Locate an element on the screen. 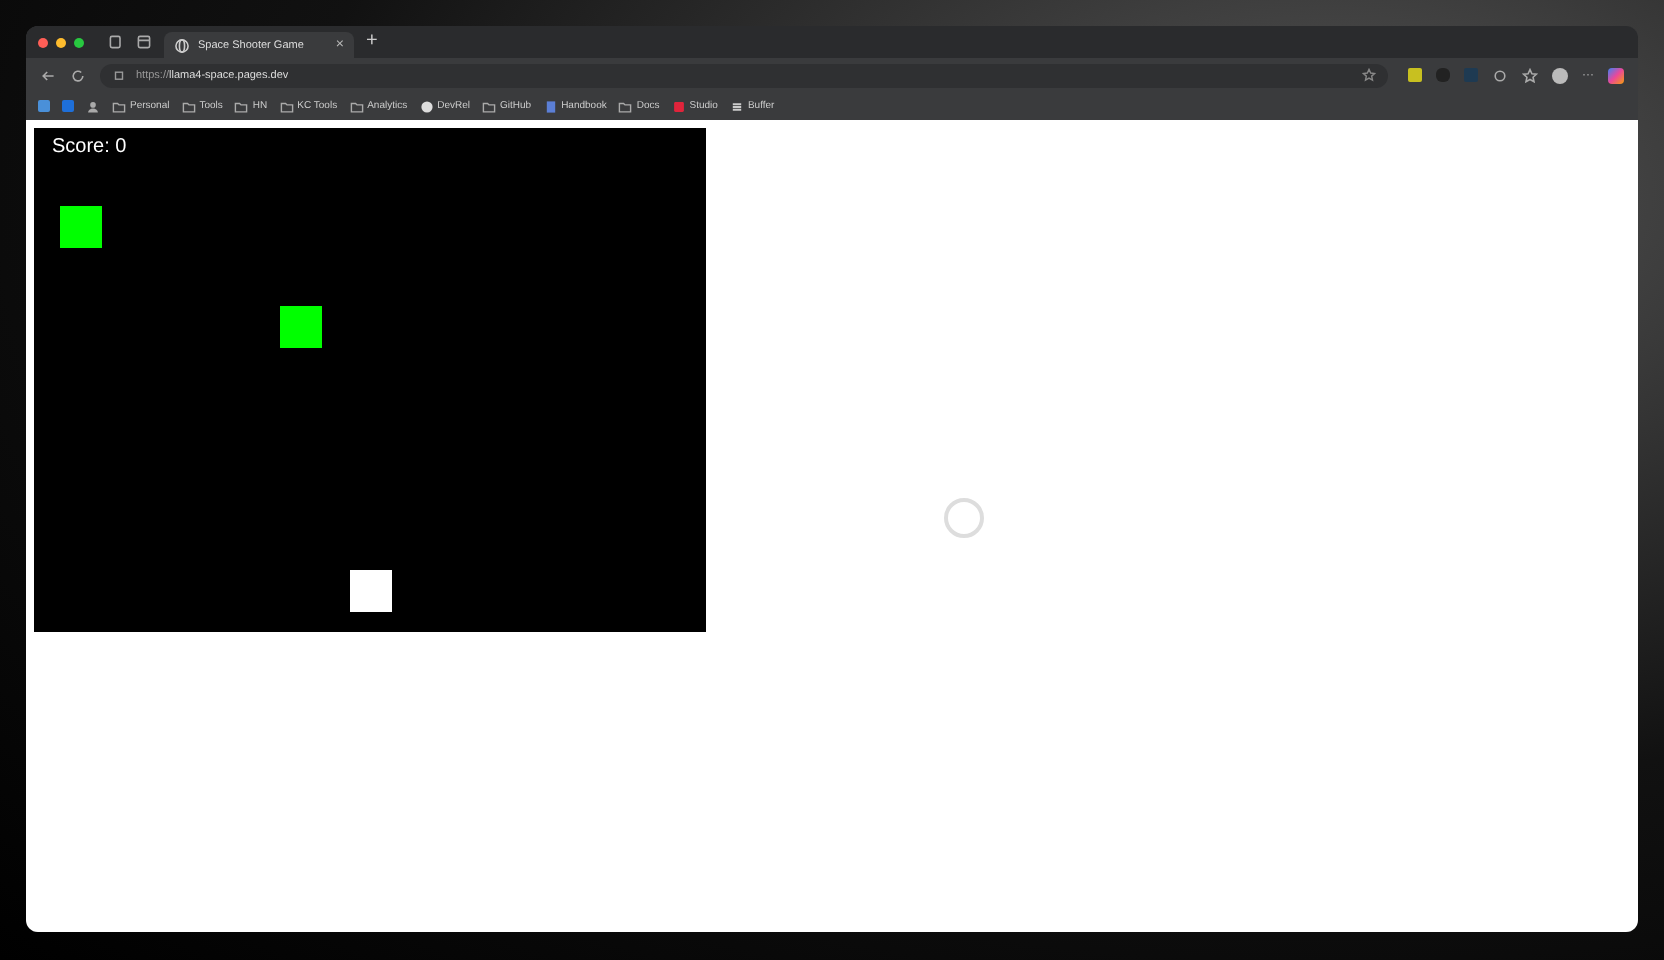 Image resolution: width=1664 pixels, height=960 pixels. back-icon is located at coordinates (48, 75).